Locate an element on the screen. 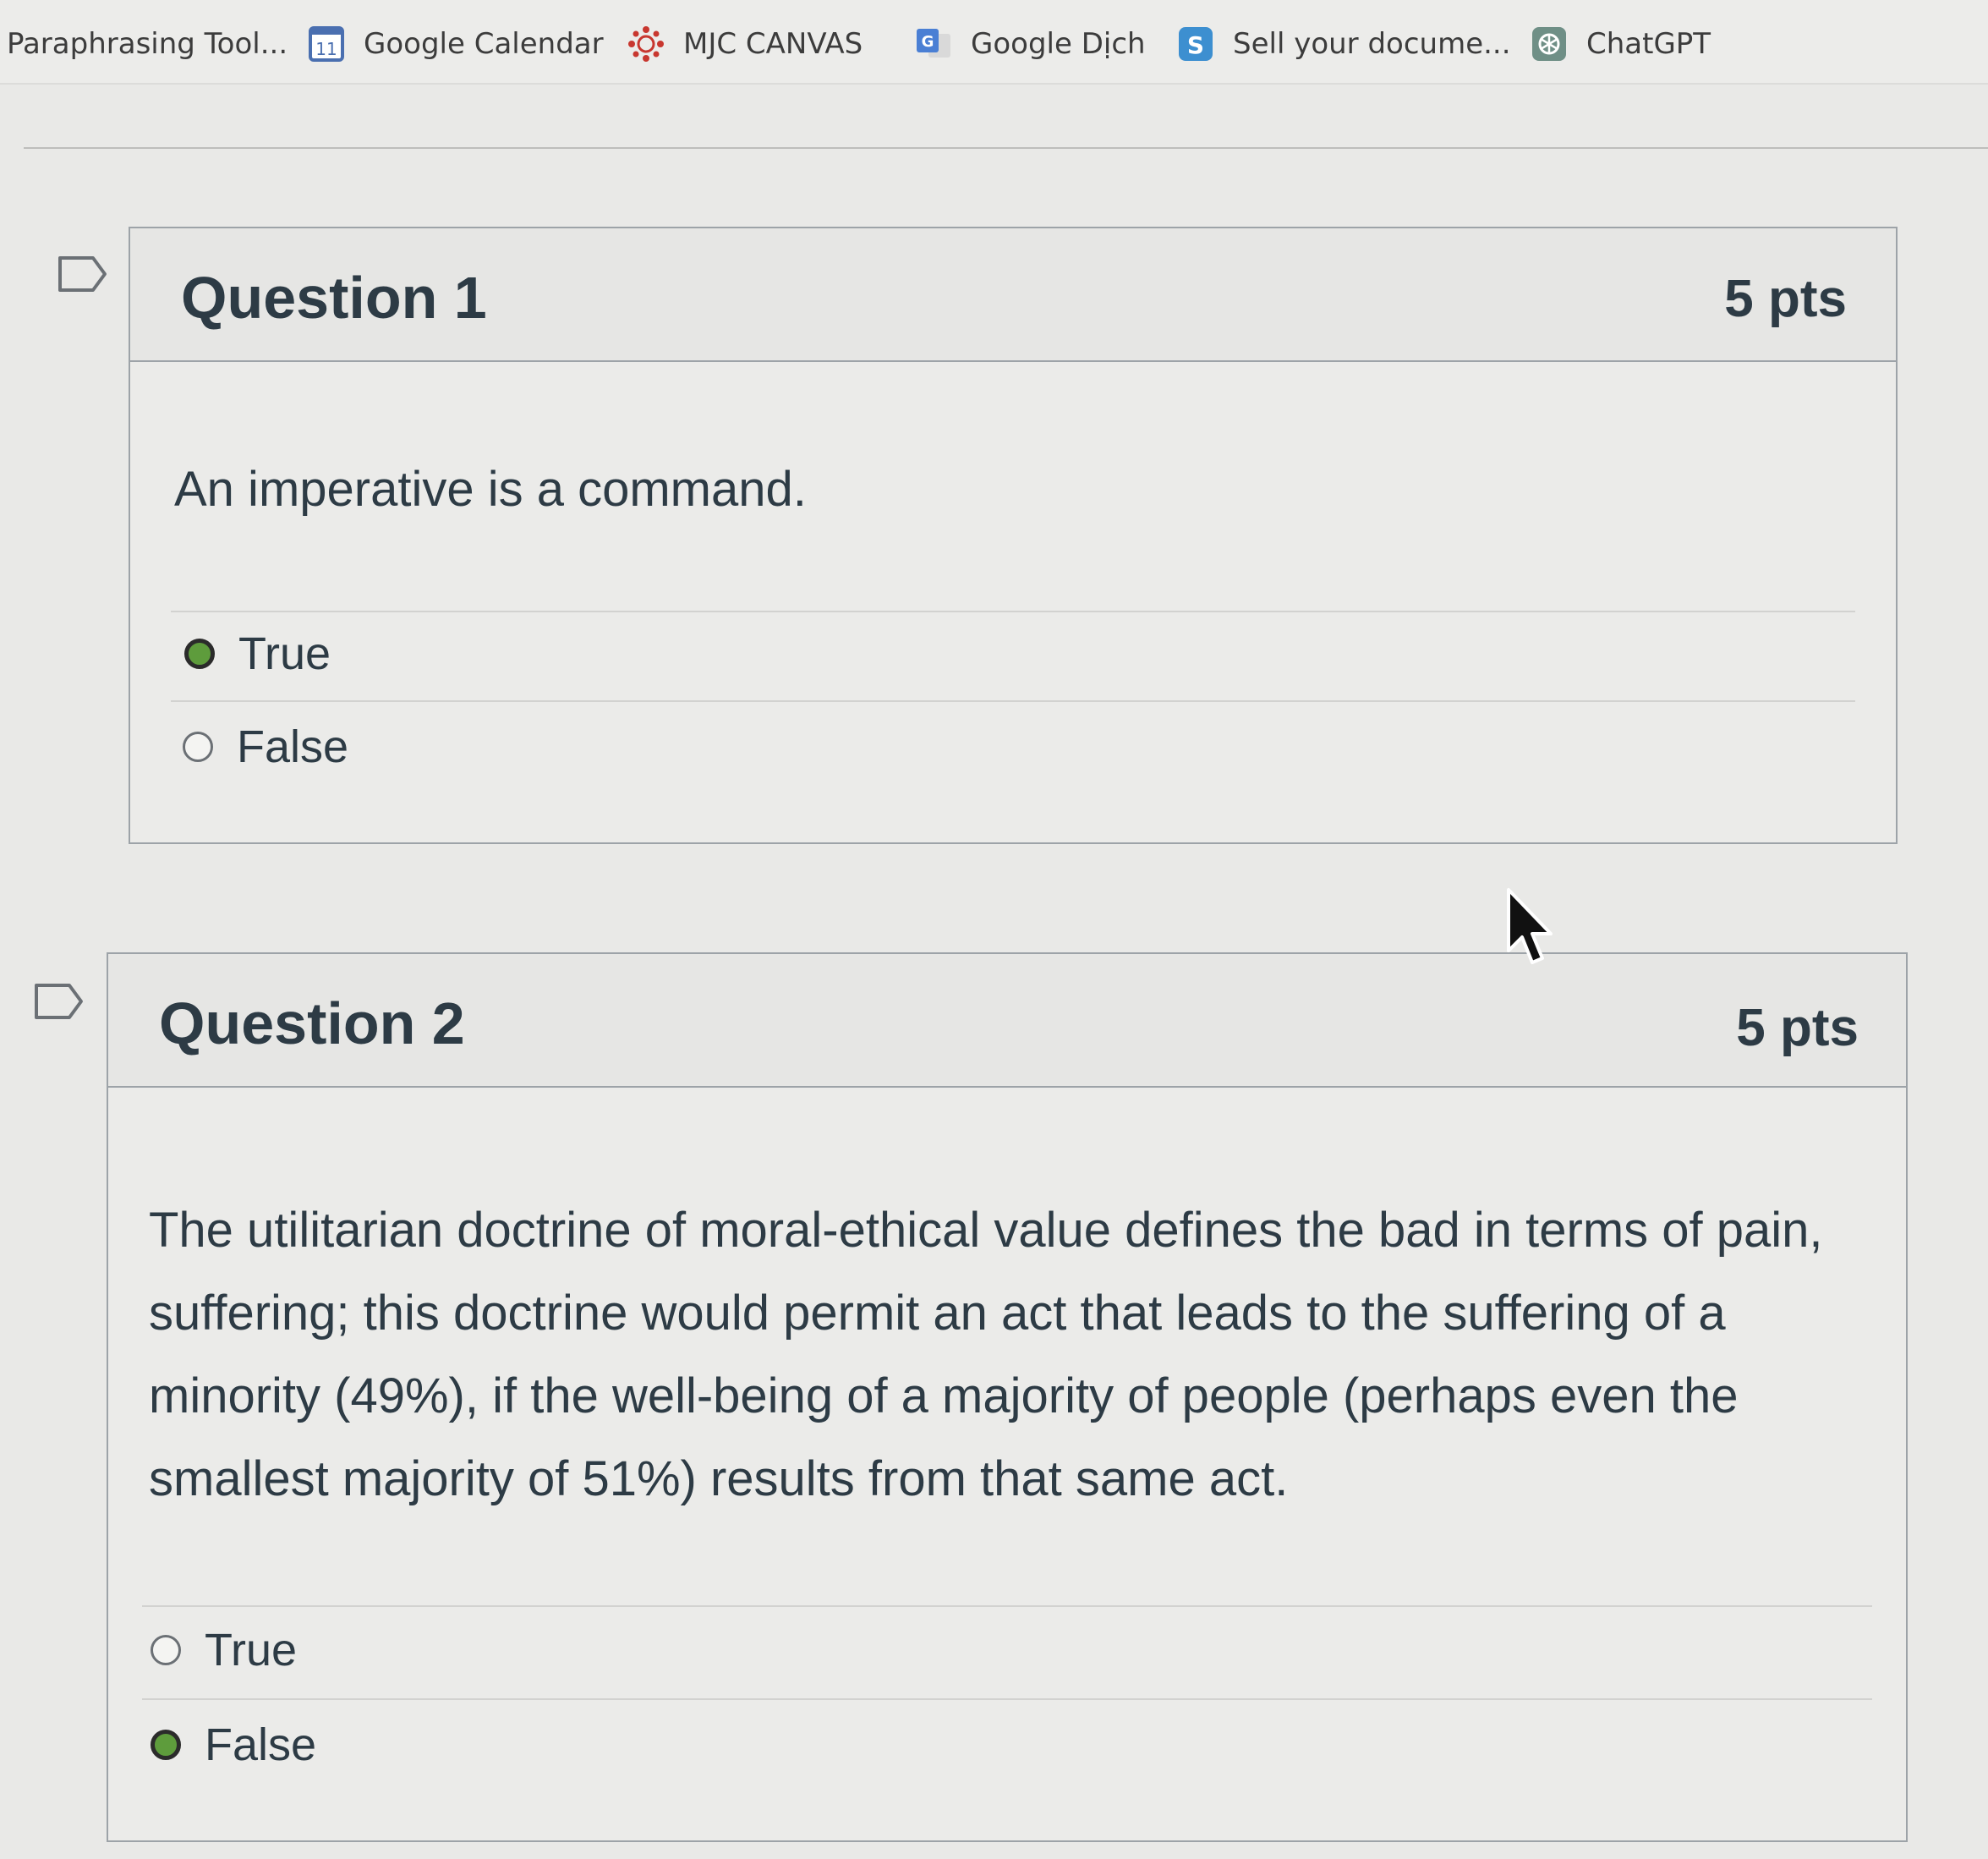 The image size is (1988, 1859). bookmark-label: ChatGPT is located at coordinates (1649, 44).